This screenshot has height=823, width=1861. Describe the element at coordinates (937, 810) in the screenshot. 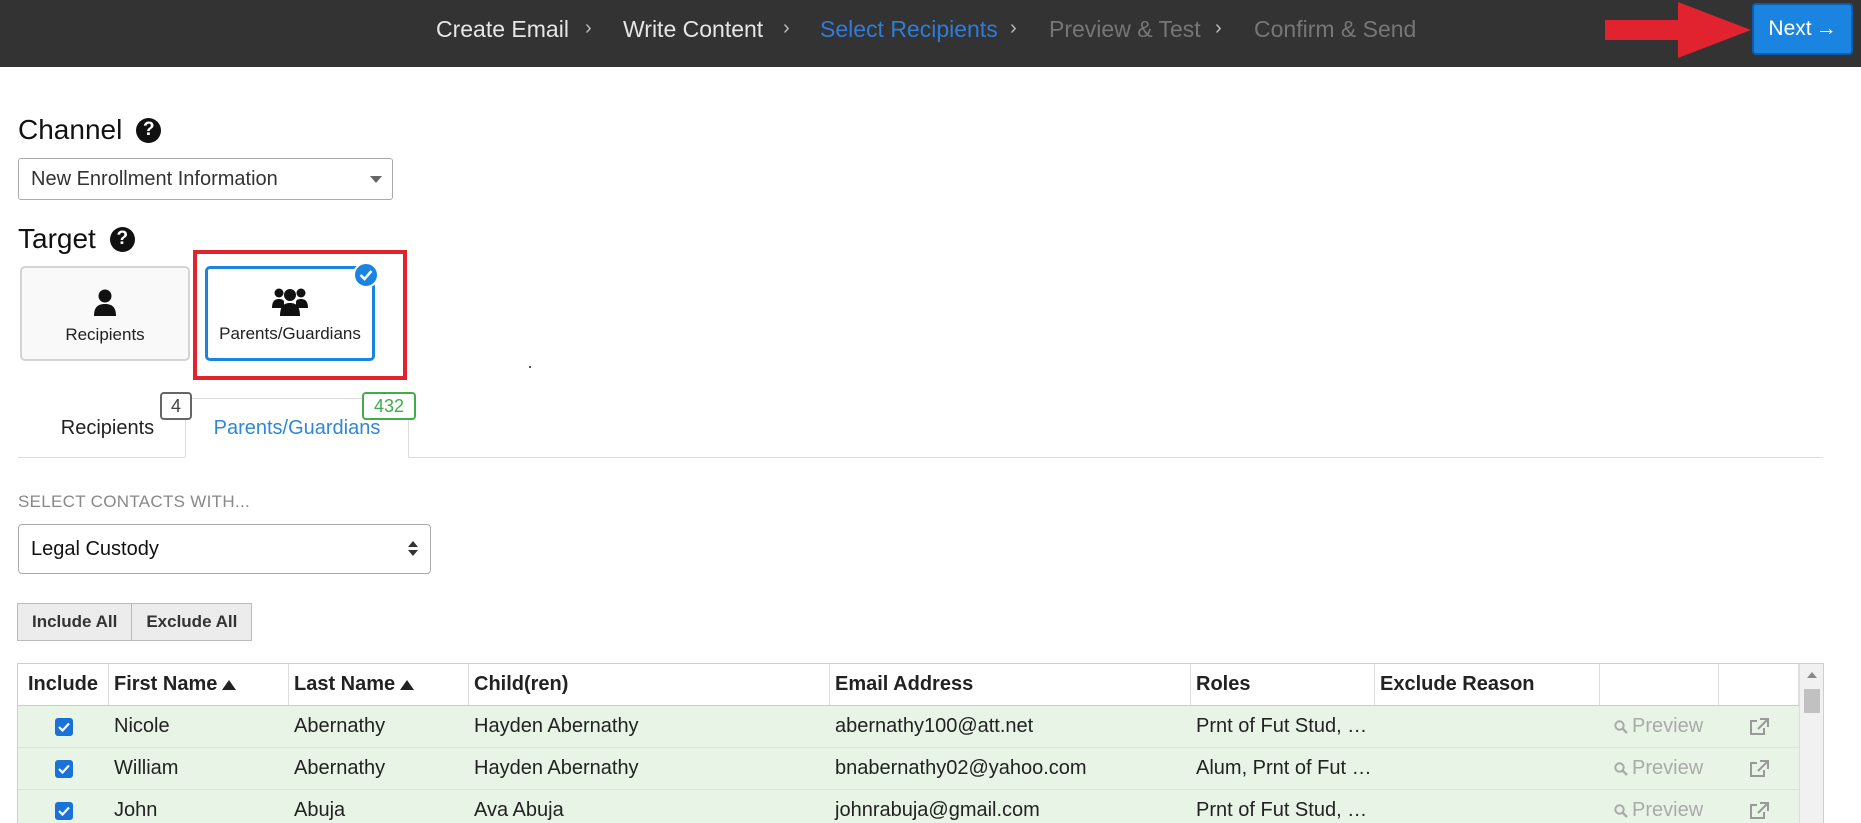

I see `email-cell: johnrabuja@gmail.com` at that location.